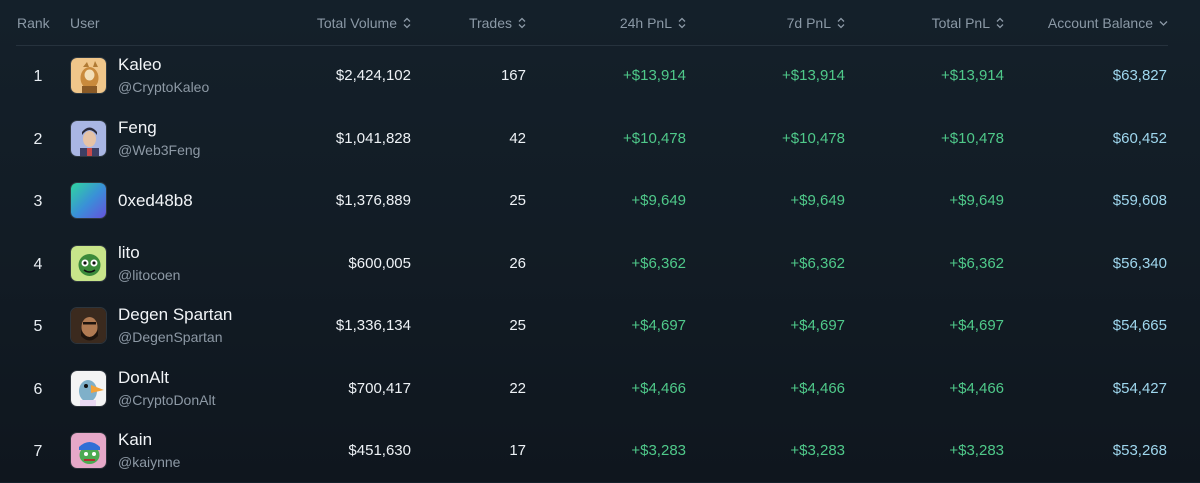 This screenshot has height=483, width=1200. What do you see at coordinates (38, 326) in the screenshot?
I see `rank-cell: 5` at bounding box center [38, 326].